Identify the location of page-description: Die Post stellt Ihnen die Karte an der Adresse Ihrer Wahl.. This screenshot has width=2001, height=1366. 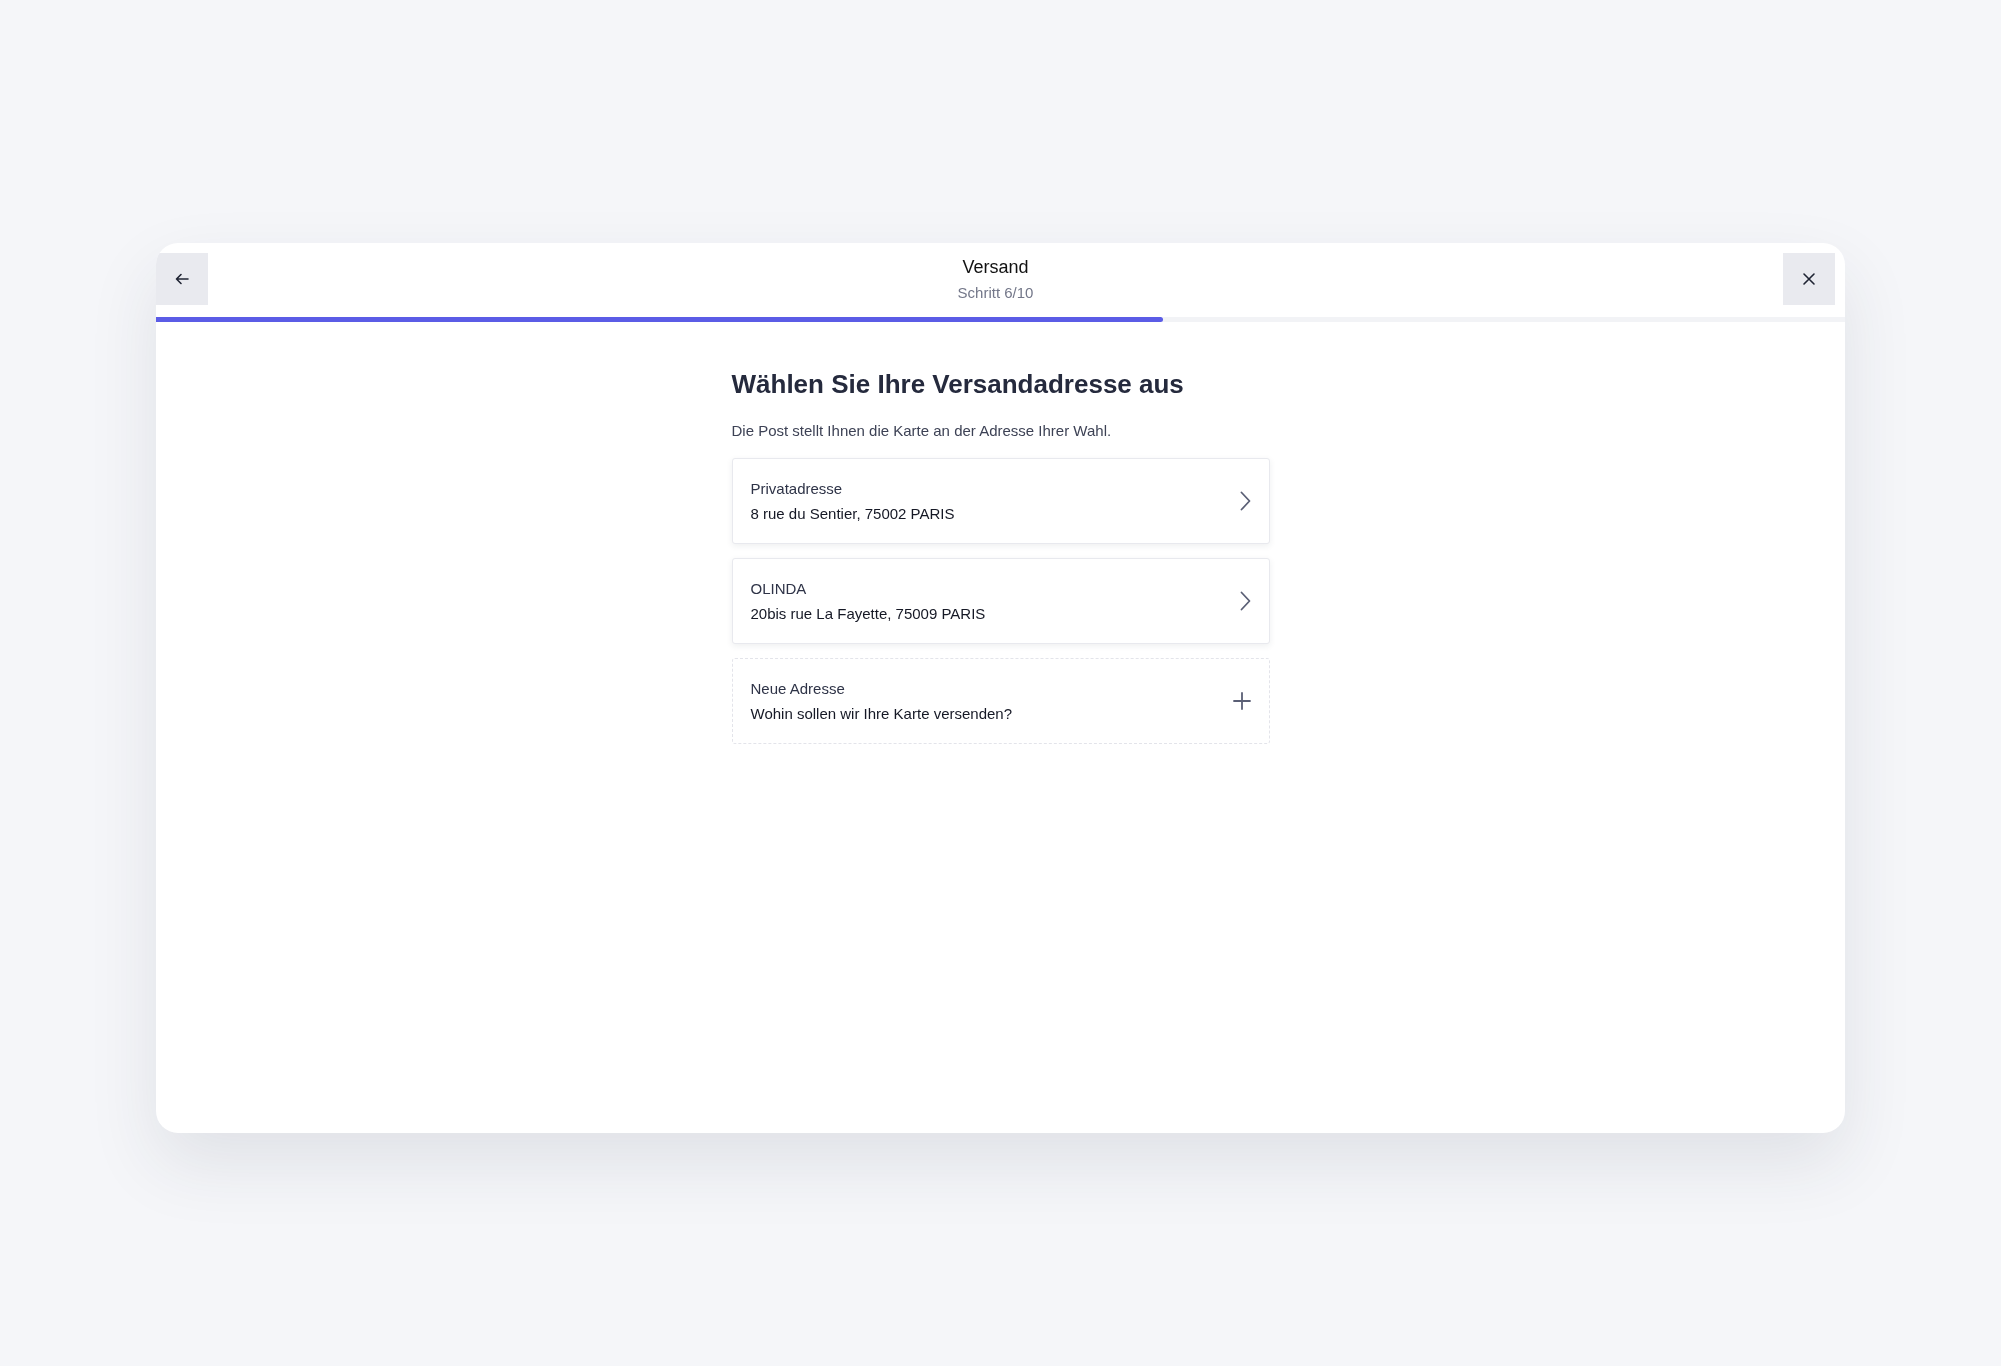
(922, 430).